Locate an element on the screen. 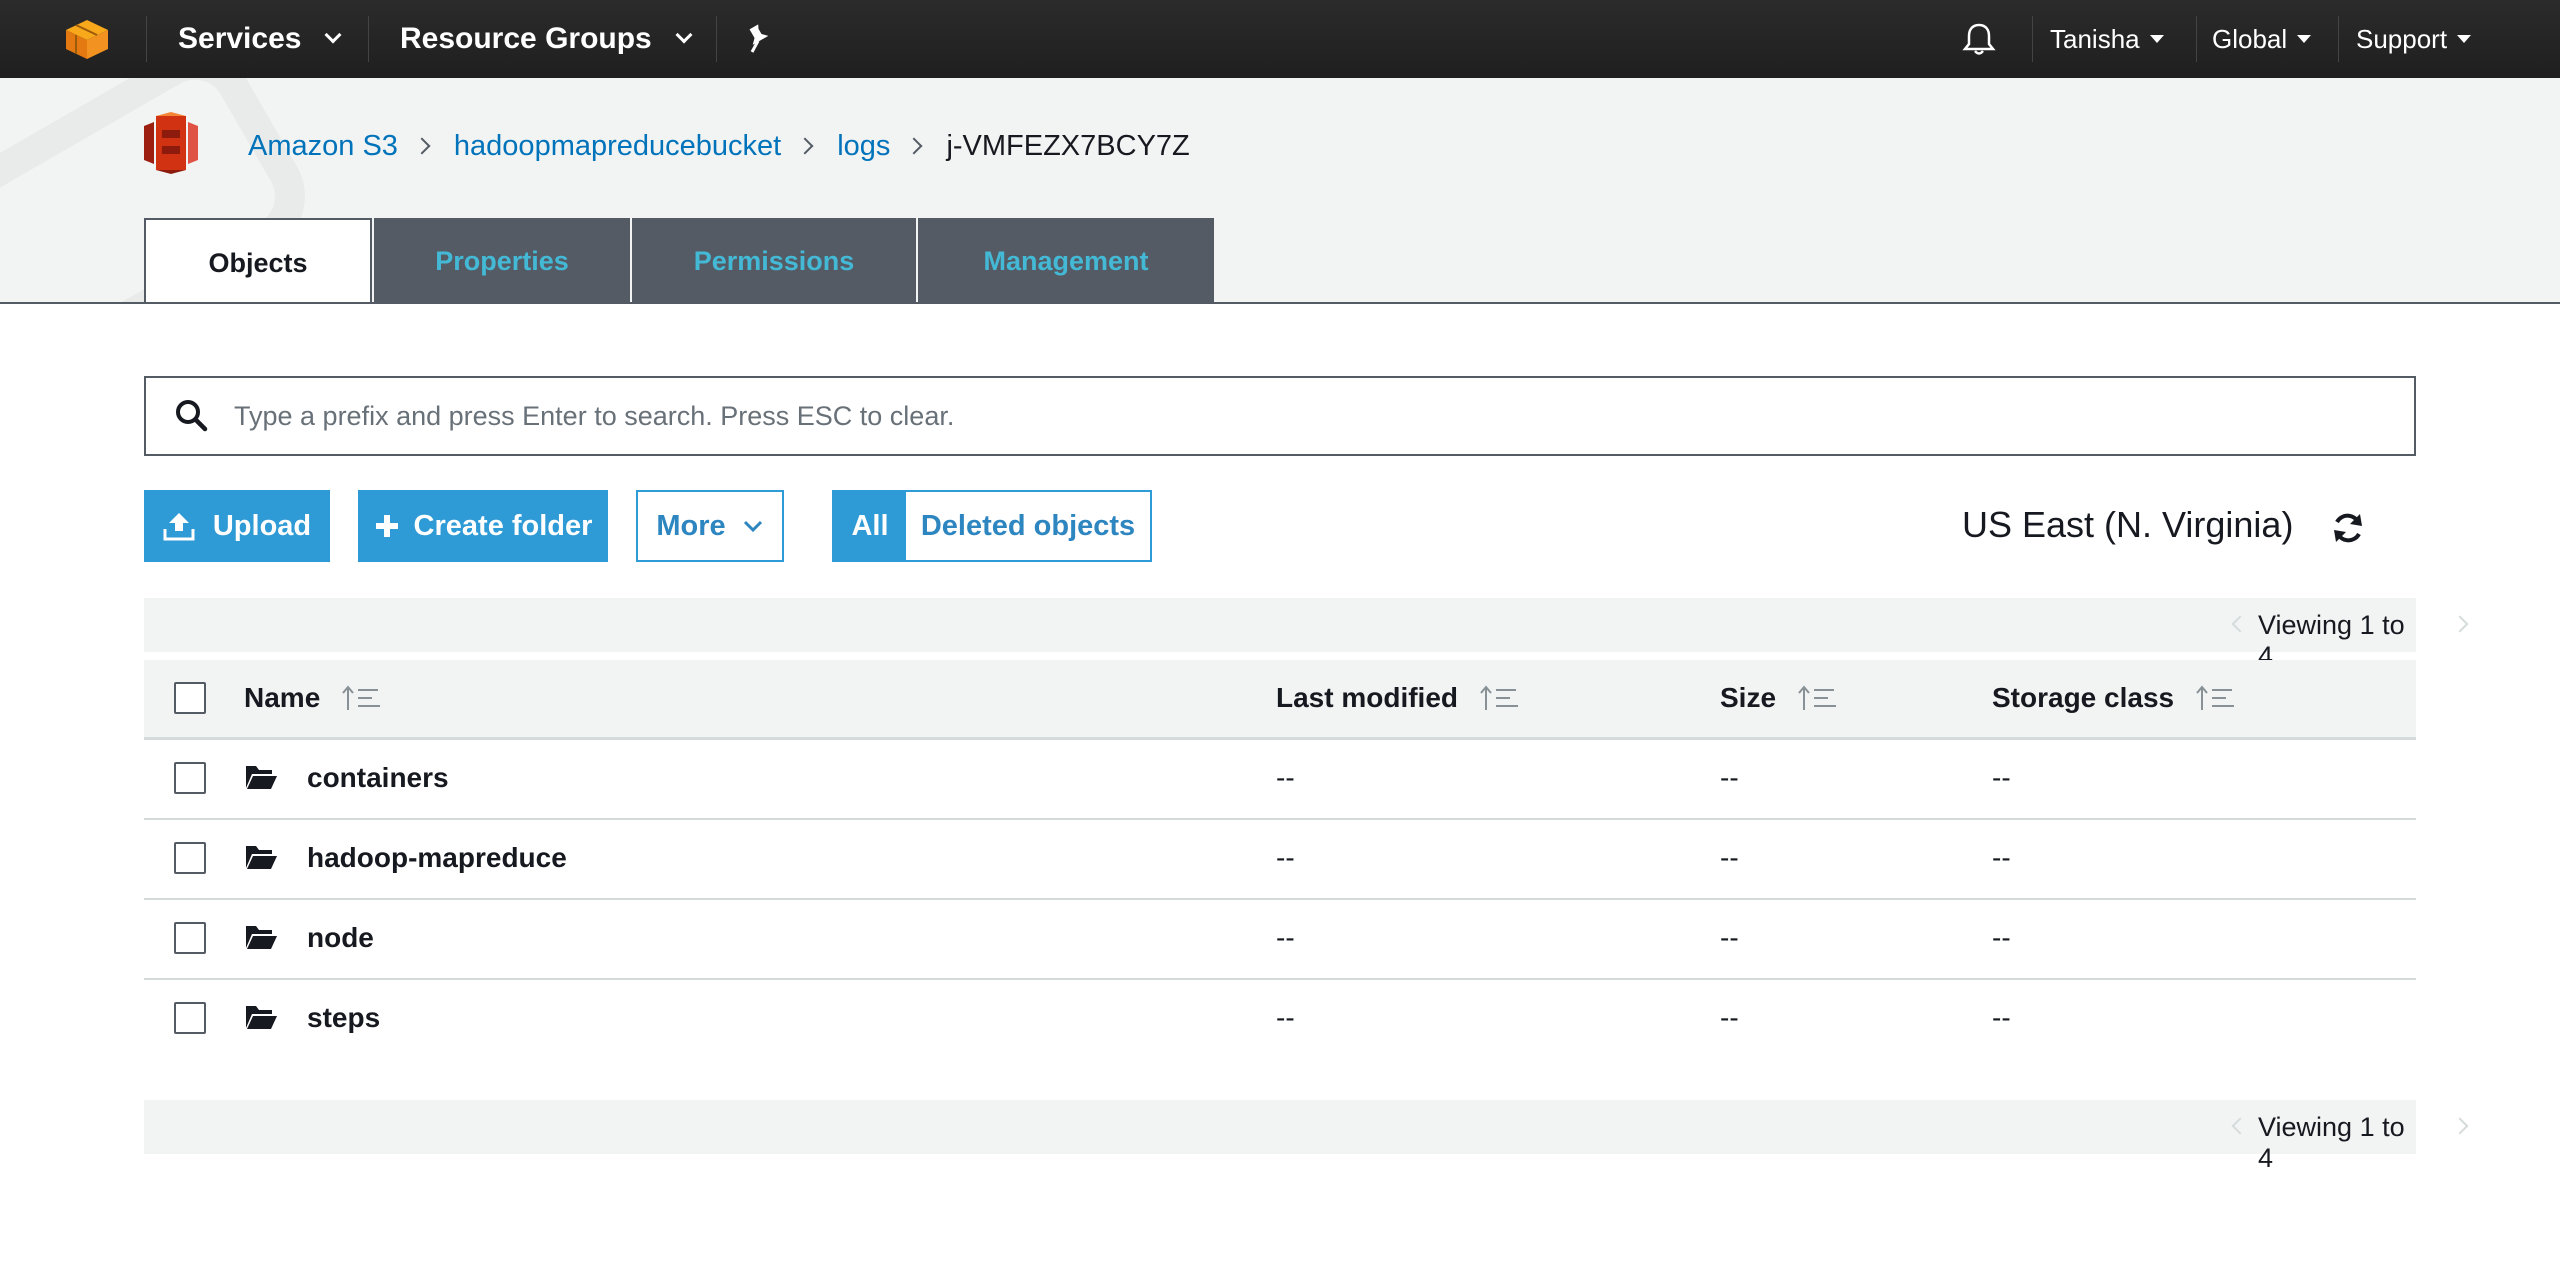  folder-name-link: steps is located at coordinates (343, 1018).